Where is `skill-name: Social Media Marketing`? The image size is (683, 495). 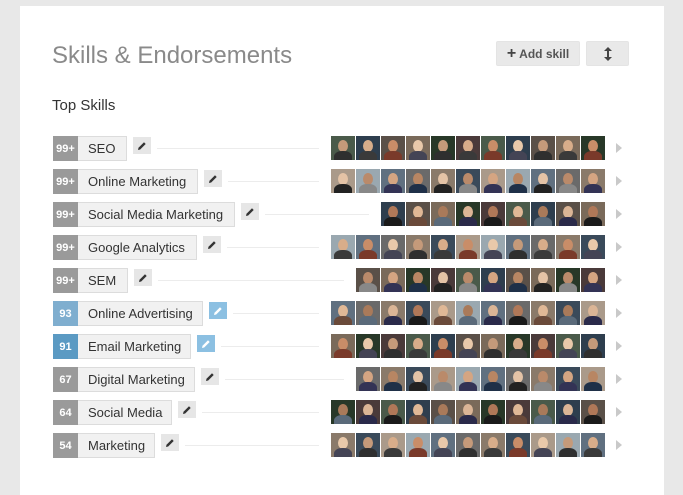 skill-name: Social Media Marketing is located at coordinates (156, 214).